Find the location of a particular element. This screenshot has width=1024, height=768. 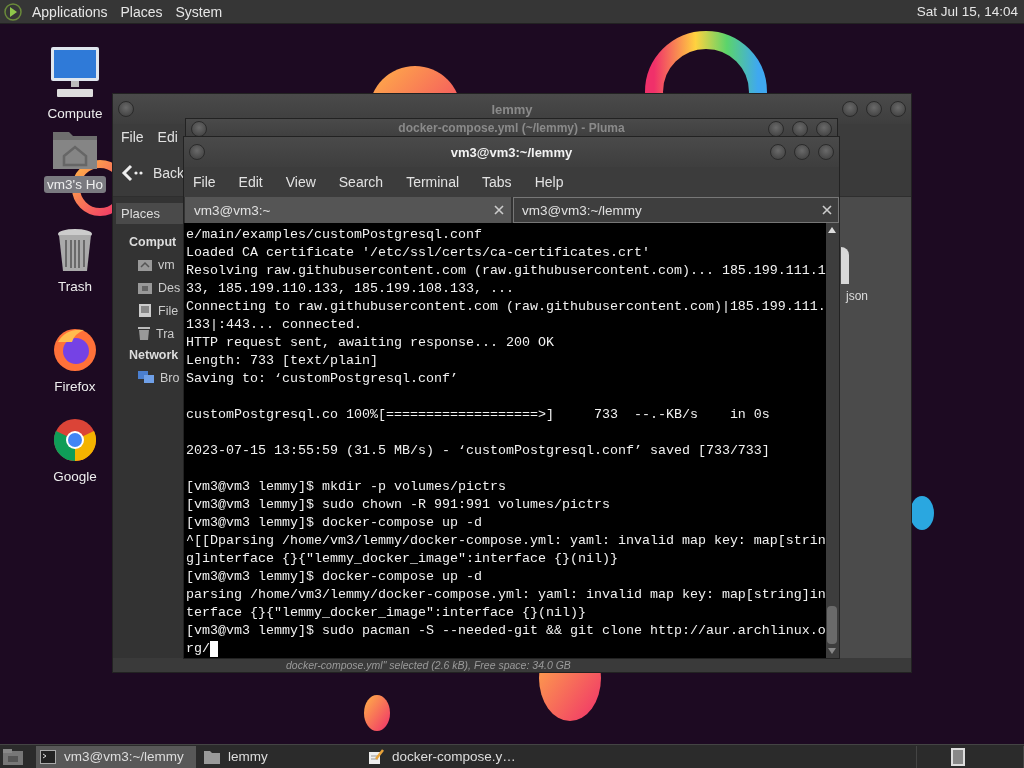

show-desktop-icon is located at coordinates (13, 756).